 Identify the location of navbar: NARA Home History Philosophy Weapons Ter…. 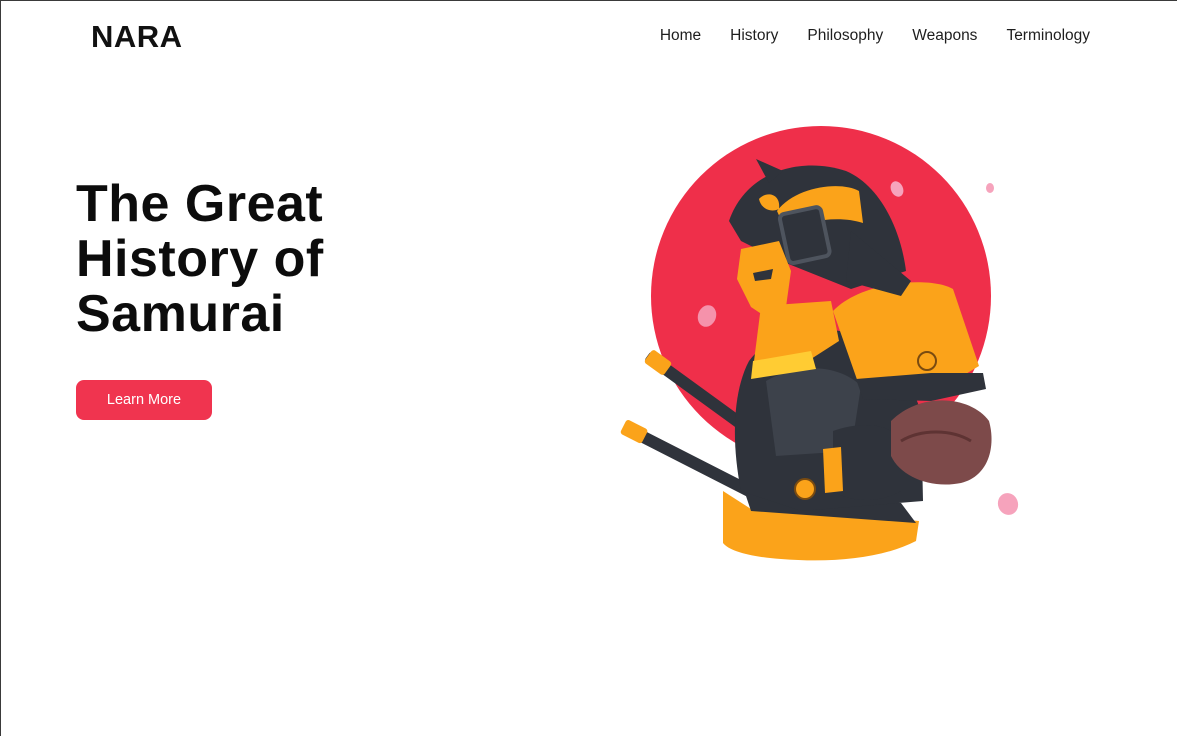
(589, 37).